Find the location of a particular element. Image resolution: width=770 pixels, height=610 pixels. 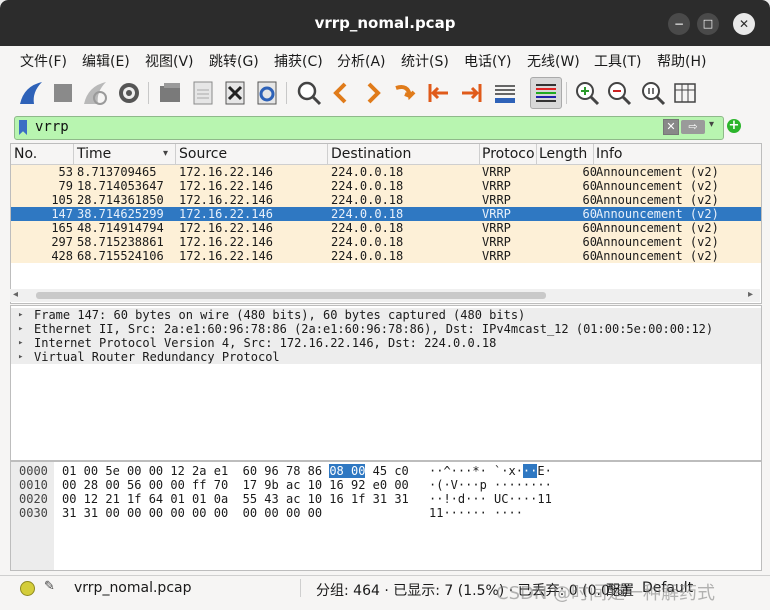

zoom-out-icon is located at coordinates (619, 93).